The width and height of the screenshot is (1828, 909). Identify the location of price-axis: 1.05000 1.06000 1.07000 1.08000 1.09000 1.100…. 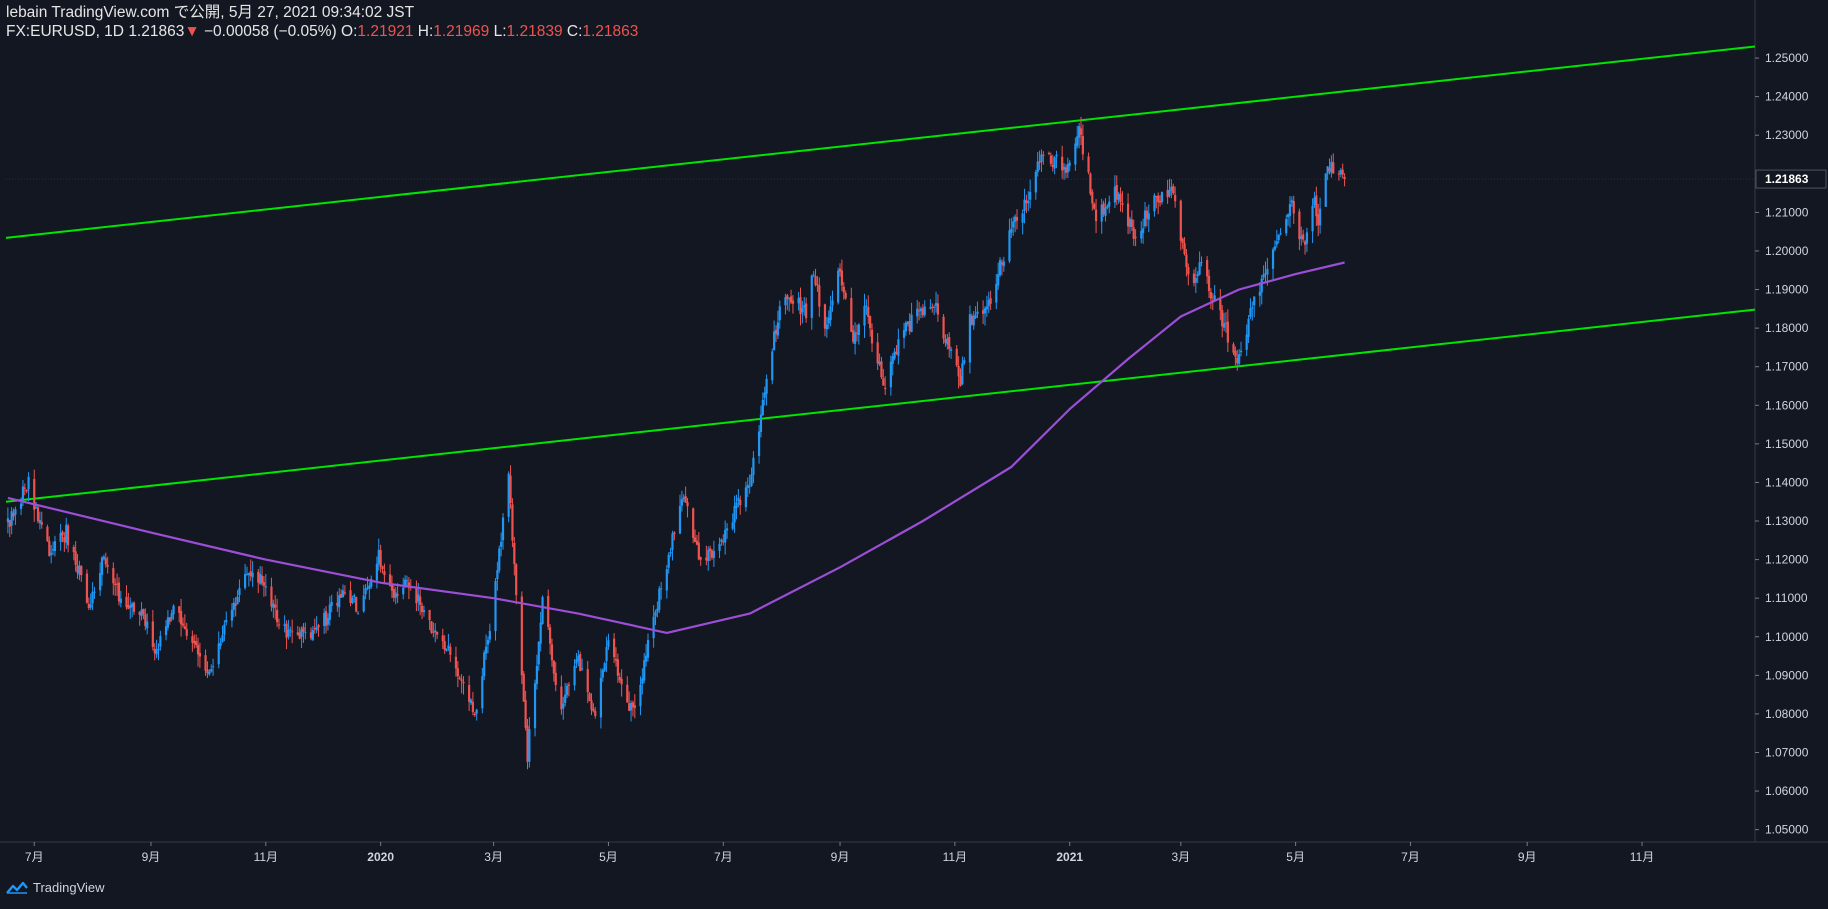
(1791, 444).